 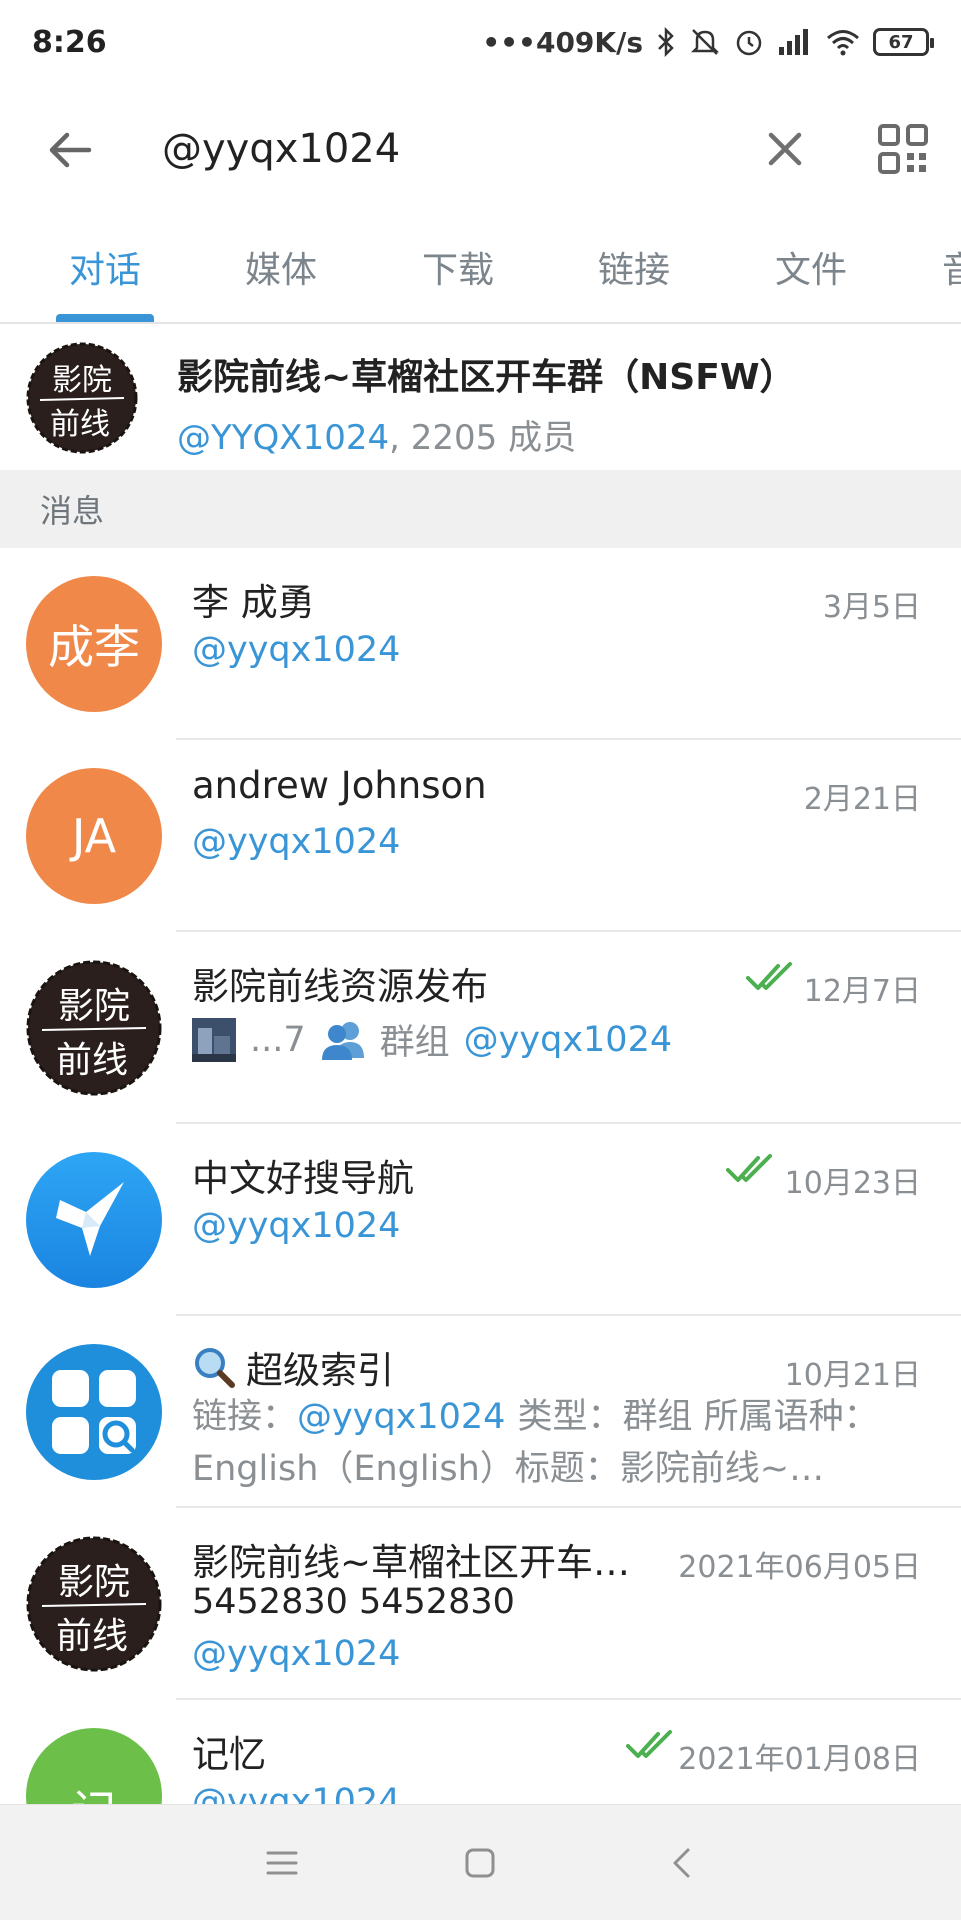 I want to click on message-count: ...7, so click(x=278, y=1039).